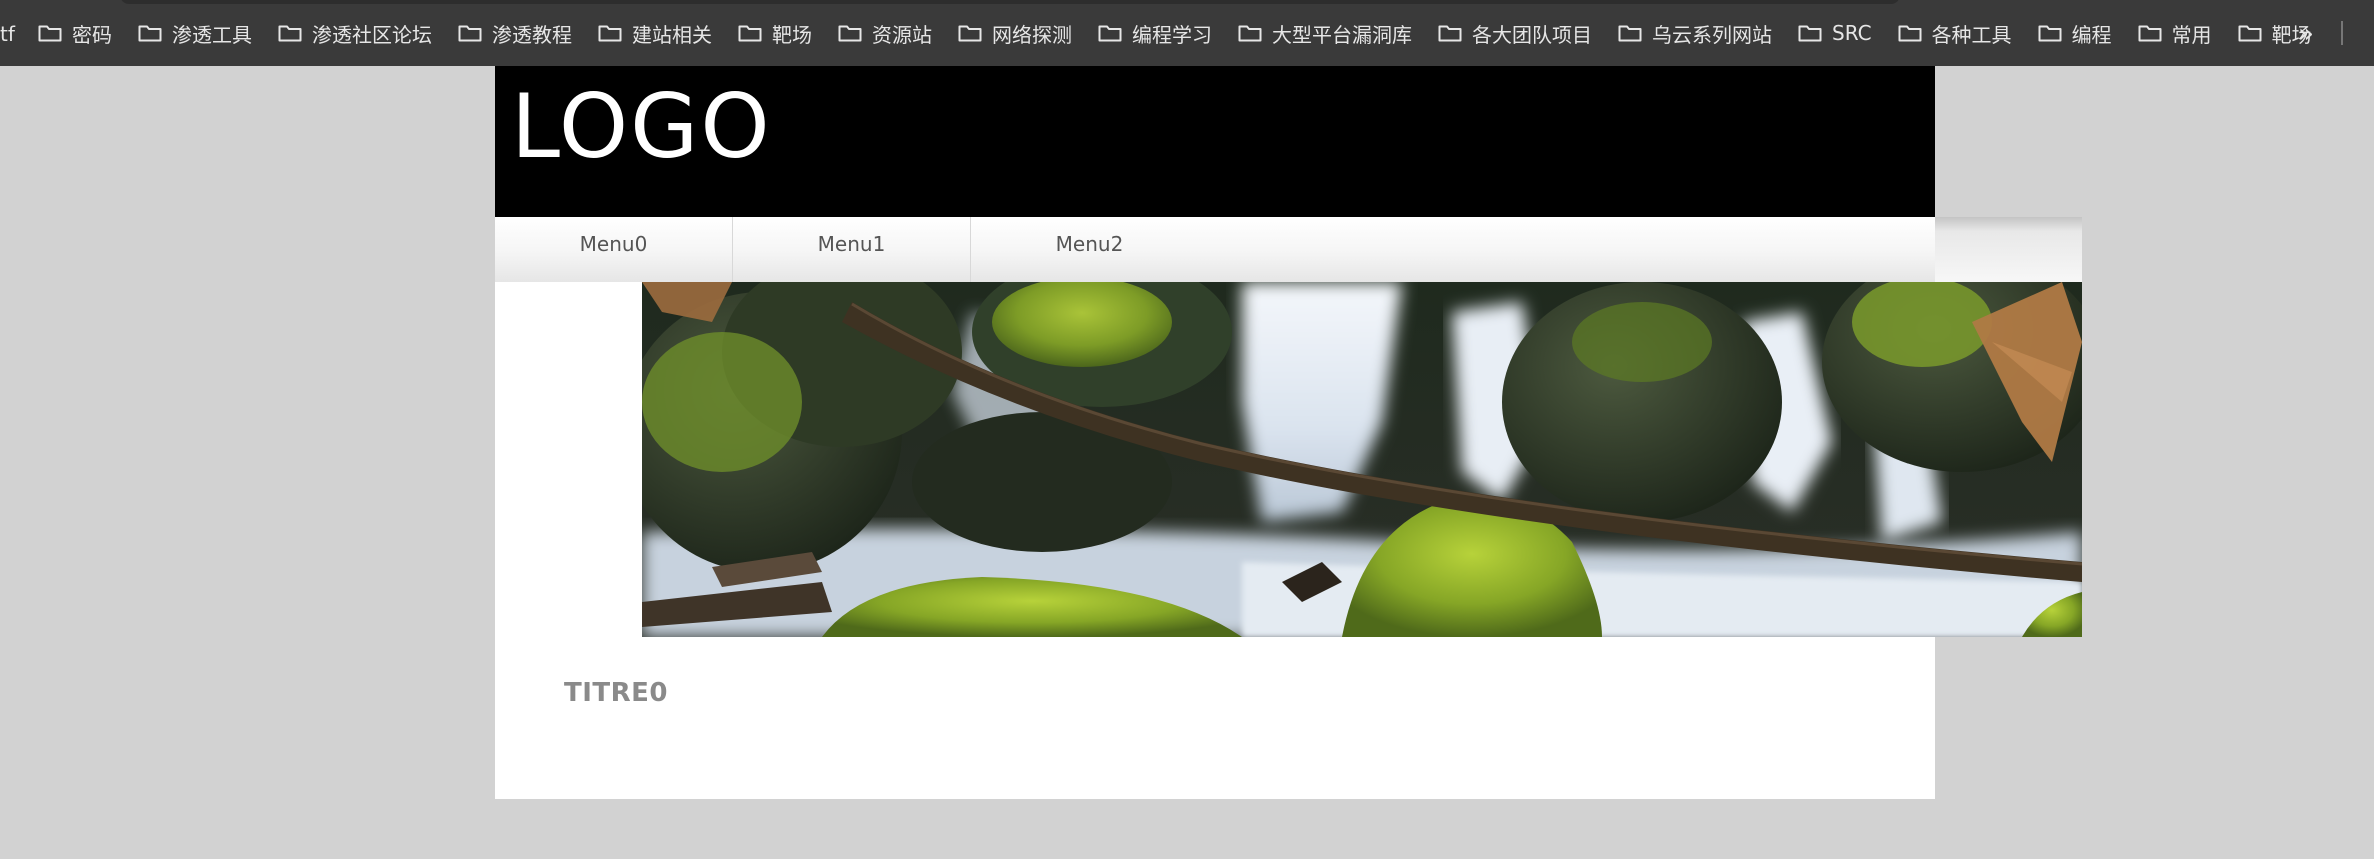 The width and height of the screenshot is (2374, 859). I want to click on bookmark-folder: 各大团队项目, so click(1515, 33).